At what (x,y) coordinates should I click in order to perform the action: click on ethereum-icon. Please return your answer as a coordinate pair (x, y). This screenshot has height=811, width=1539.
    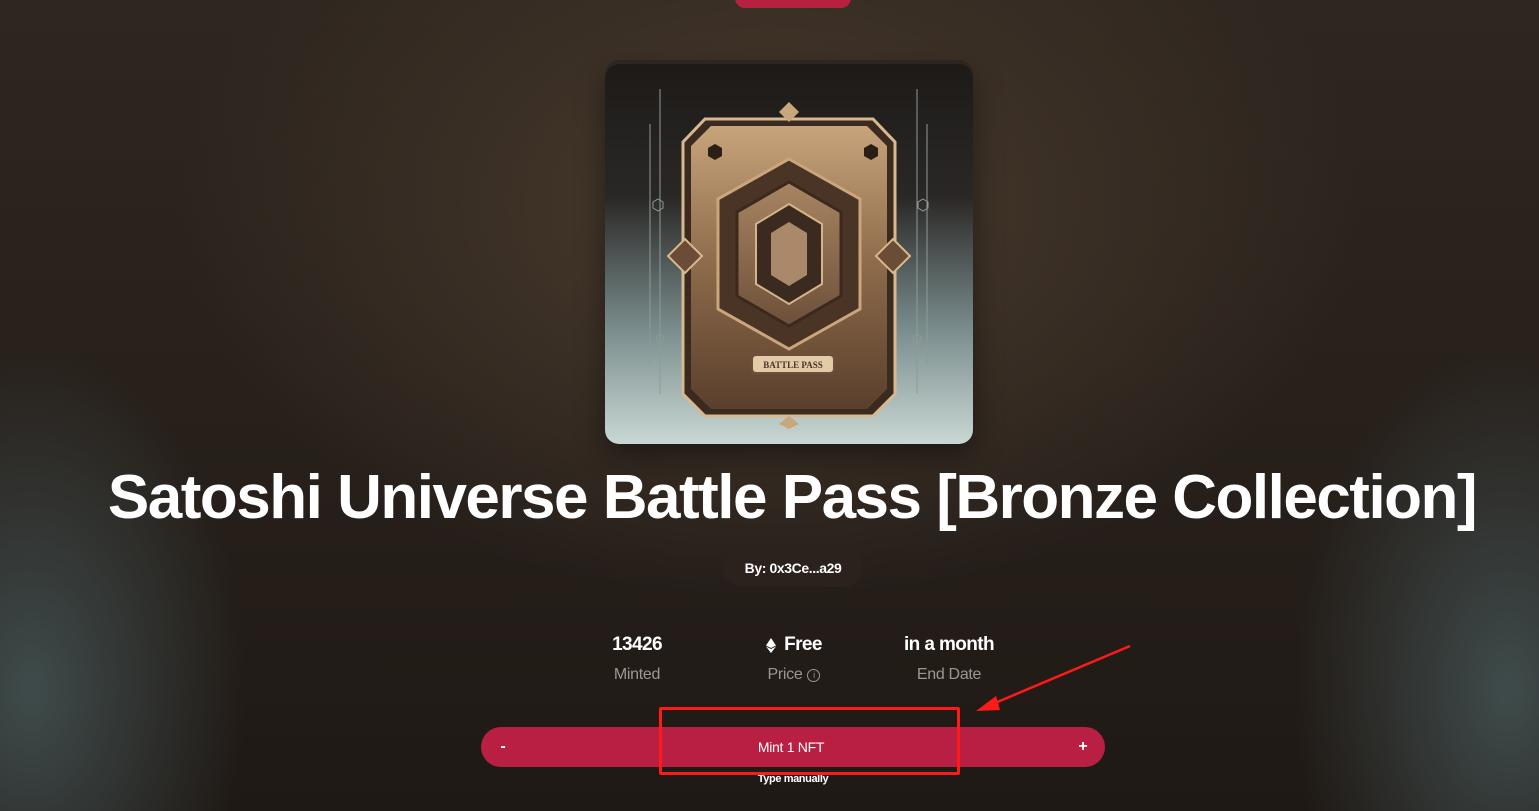
    Looking at the image, I should click on (771, 645).